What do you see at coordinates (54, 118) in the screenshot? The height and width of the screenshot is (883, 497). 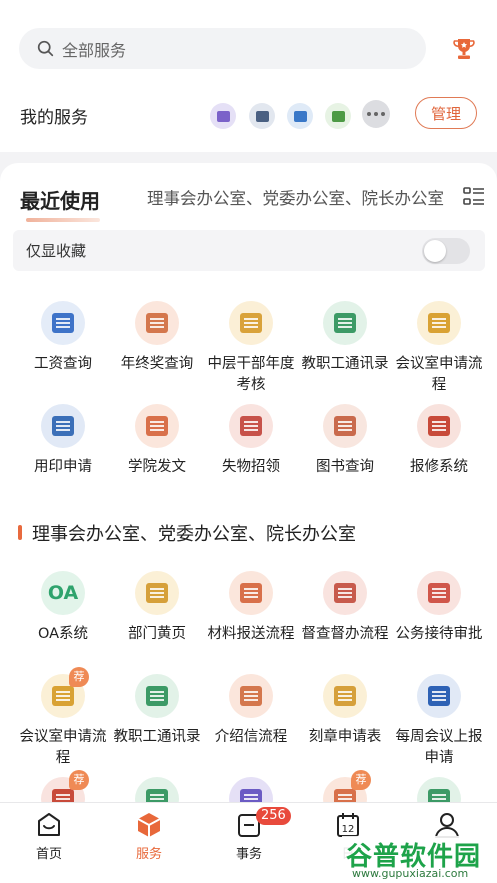 I see `my-services-title: 我的服务` at bounding box center [54, 118].